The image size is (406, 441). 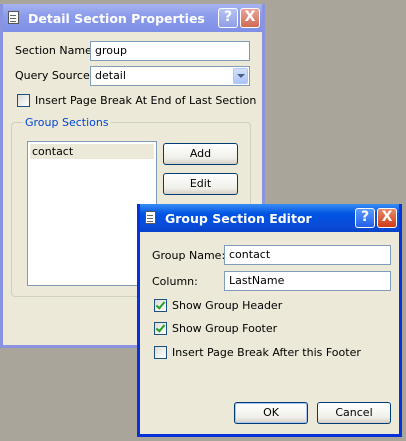 What do you see at coordinates (67, 122) in the screenshot?
I see `group-sections-label: Group Sections` at bounding box center [67, 122].